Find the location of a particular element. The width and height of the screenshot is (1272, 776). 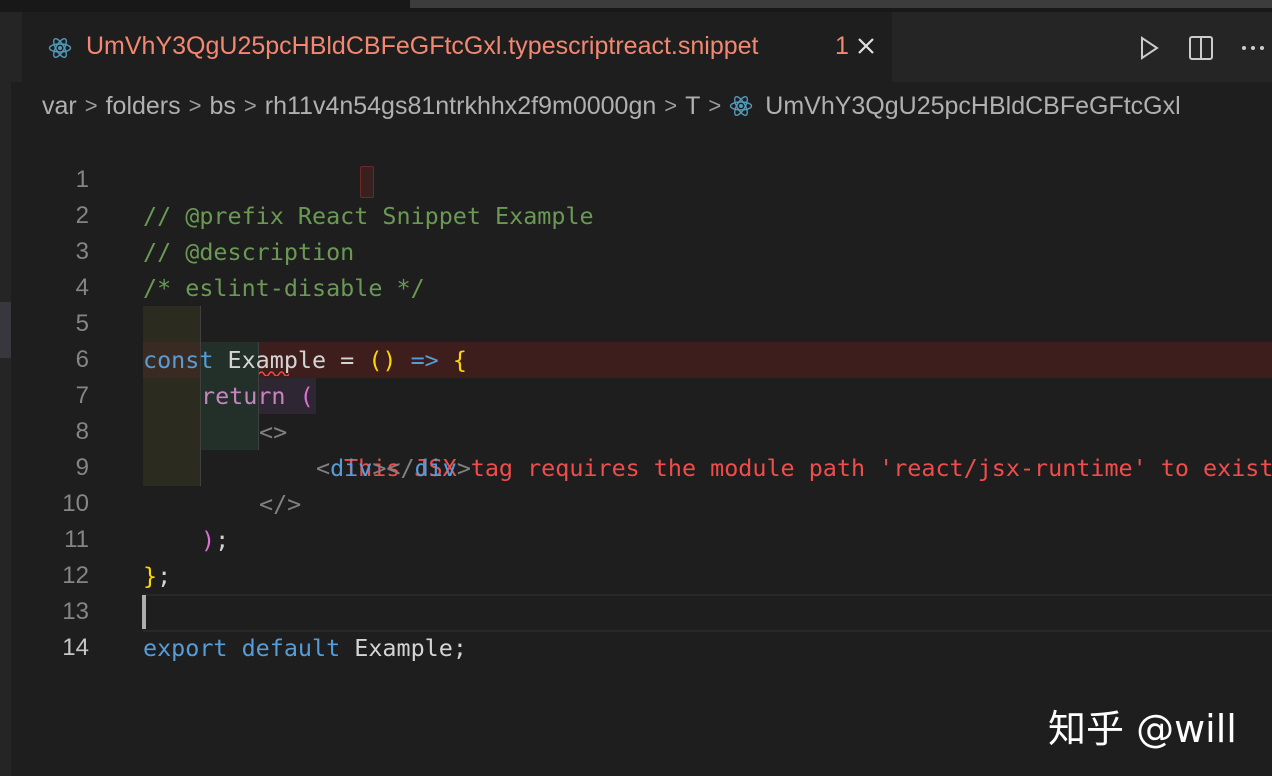

close-icon is located at coordinates (866, 46).